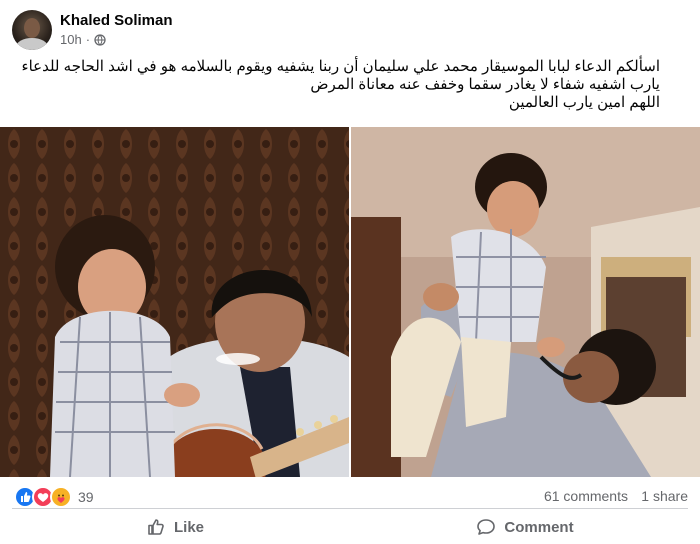 The width and height of the screenshot is (700, 544). Describe the element at coordinates (586, 496) in the screenshot. I see `comments-count: 61 comments` at that location.